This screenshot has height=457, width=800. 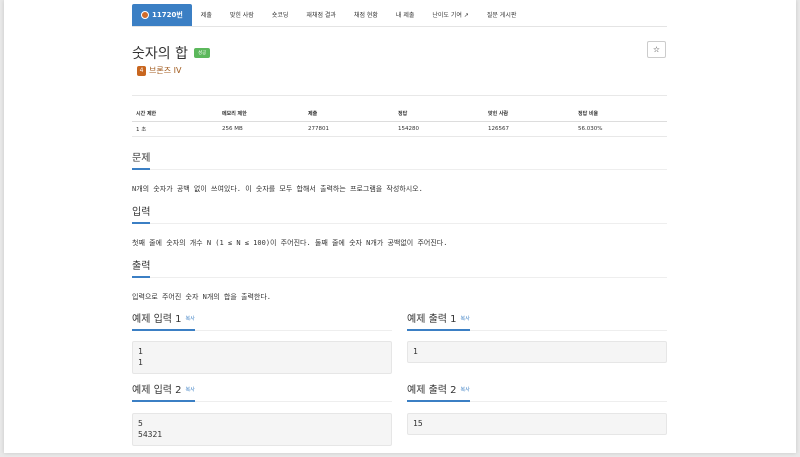 I want to click on tab-submit: 제출, so click(x=206, y=15).